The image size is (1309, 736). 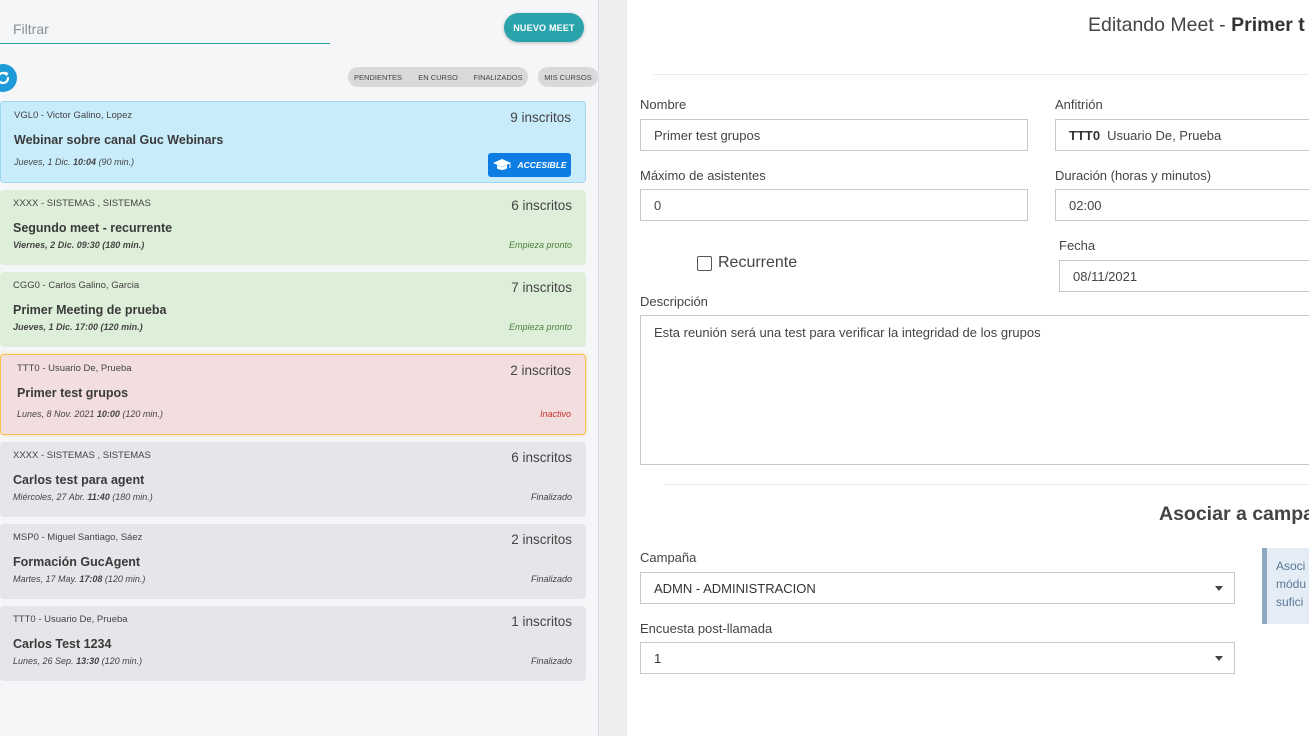 What do you see at coordinates (378, 77) in the screenshot?
I see `filter-pendientes: PENDIENTES` at bounding box center [378, 77].